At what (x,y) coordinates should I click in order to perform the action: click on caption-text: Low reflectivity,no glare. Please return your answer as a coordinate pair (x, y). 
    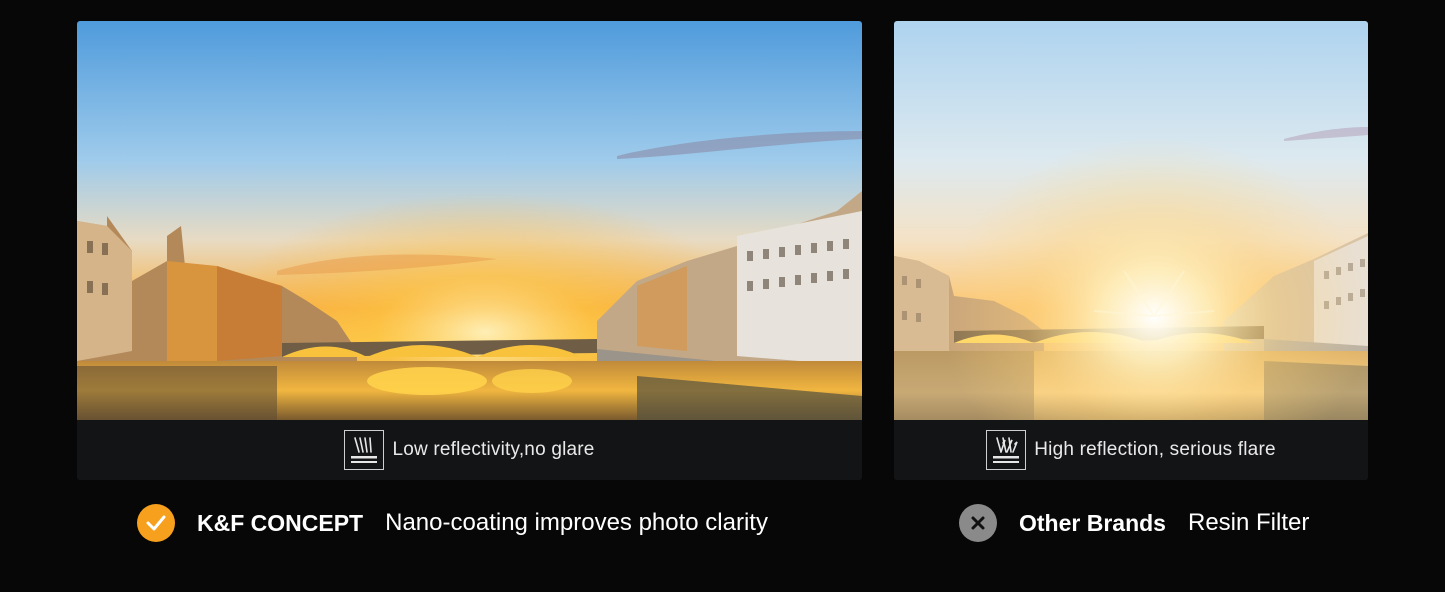
    Looking at the image, I should click on (493, 449).